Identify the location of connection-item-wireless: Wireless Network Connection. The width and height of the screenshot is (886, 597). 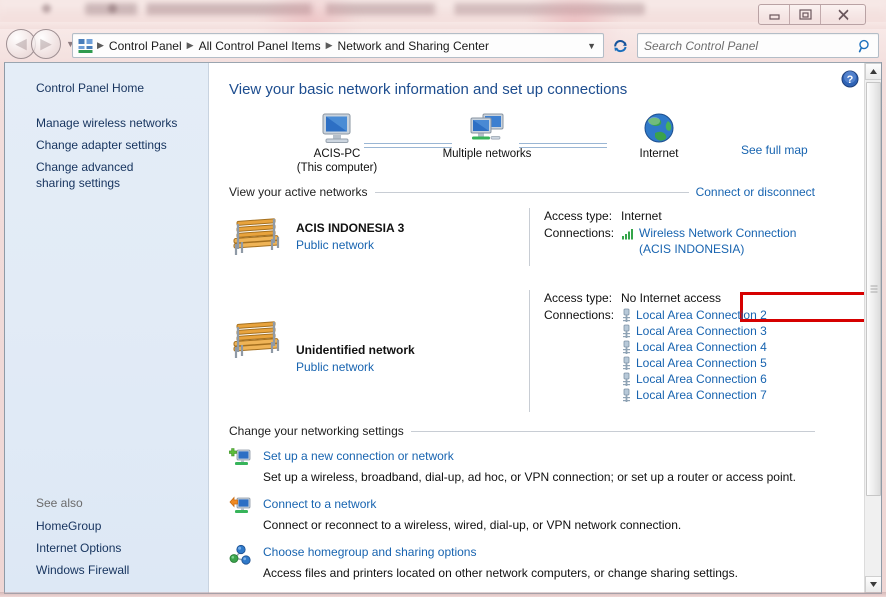
(708, 233).